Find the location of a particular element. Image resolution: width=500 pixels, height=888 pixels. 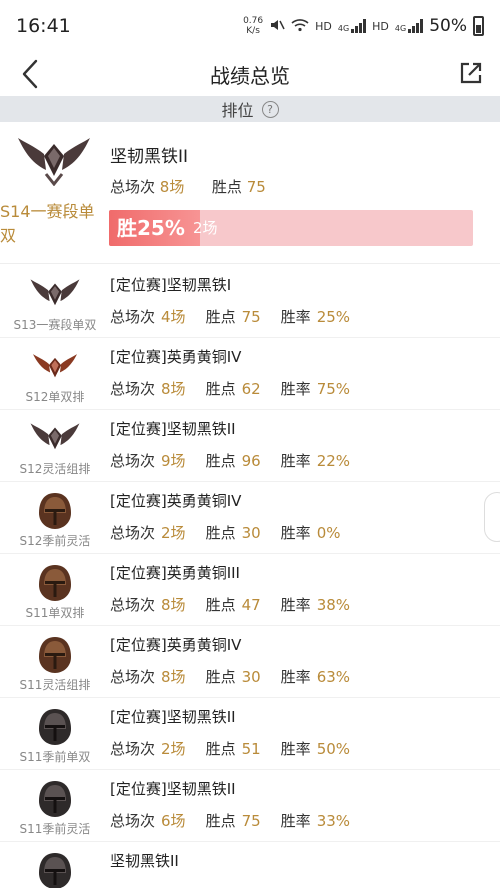

iron-rank-emblem-icon is located at coordinates (54, 161).